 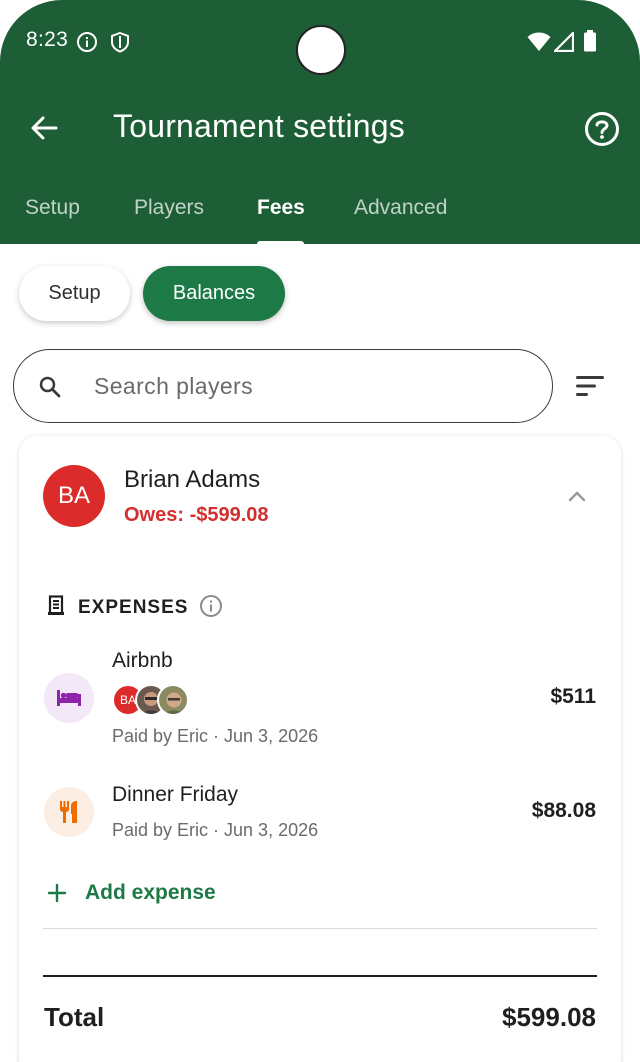 What do you see at coordinates (142, 660) in the screenshot?
I see `expense-title: Airbnb` at bounding box center [142, 660].